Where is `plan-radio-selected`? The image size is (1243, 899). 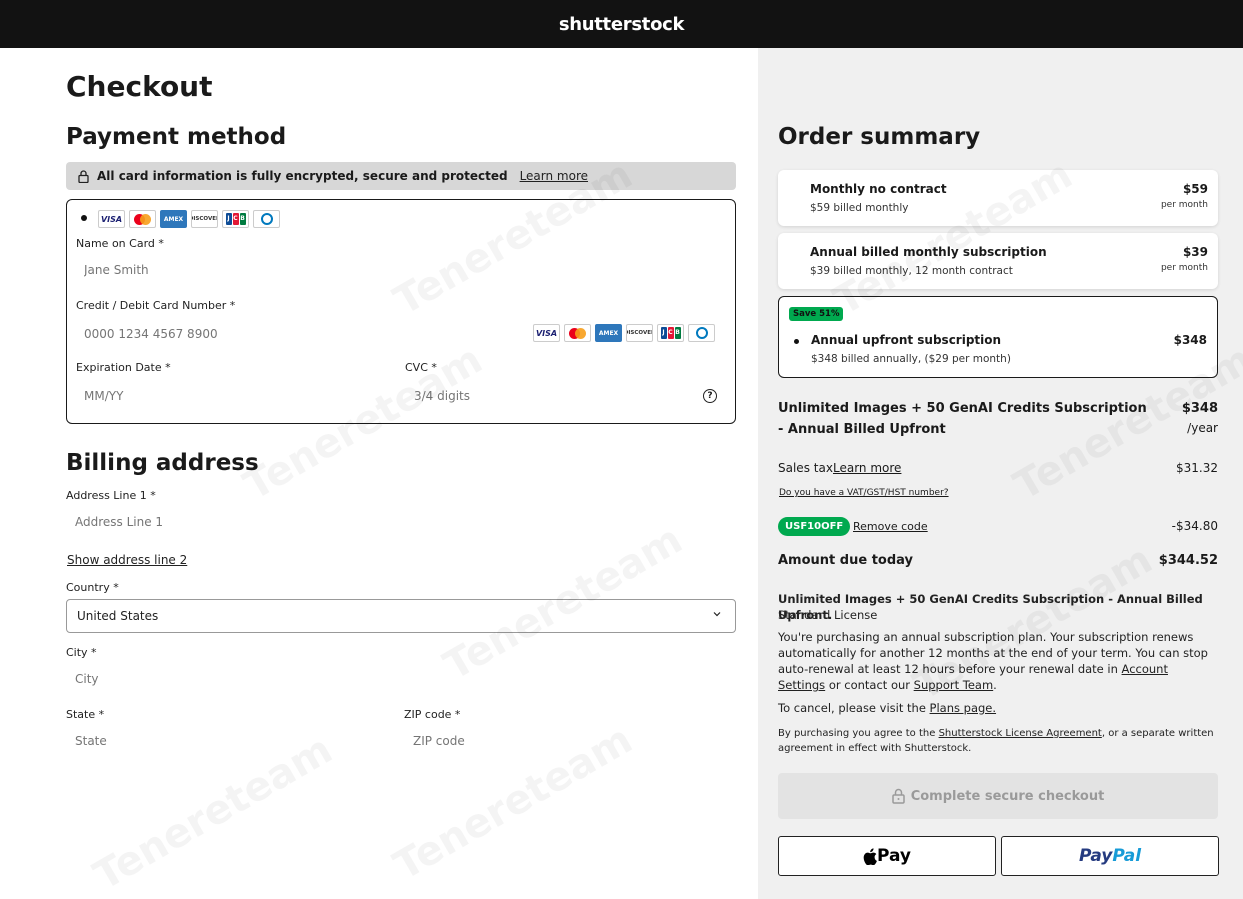 plan-radio-selected is located at coordinates (796, 341).